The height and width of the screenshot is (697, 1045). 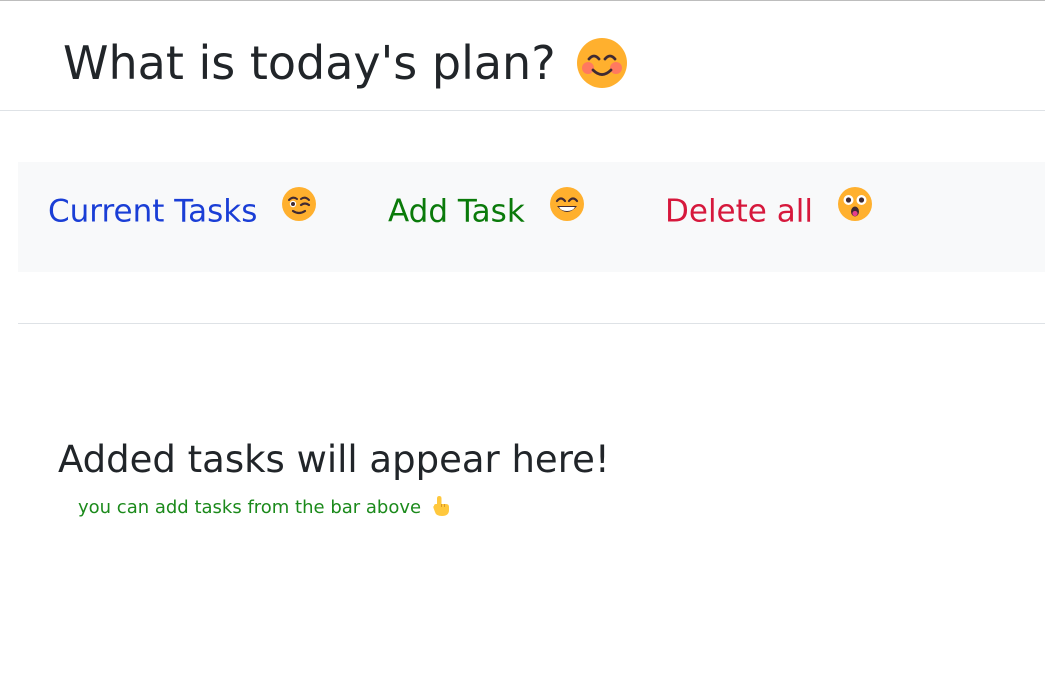 I want to click on astonished-face-icon, so click(x=855, y=204).